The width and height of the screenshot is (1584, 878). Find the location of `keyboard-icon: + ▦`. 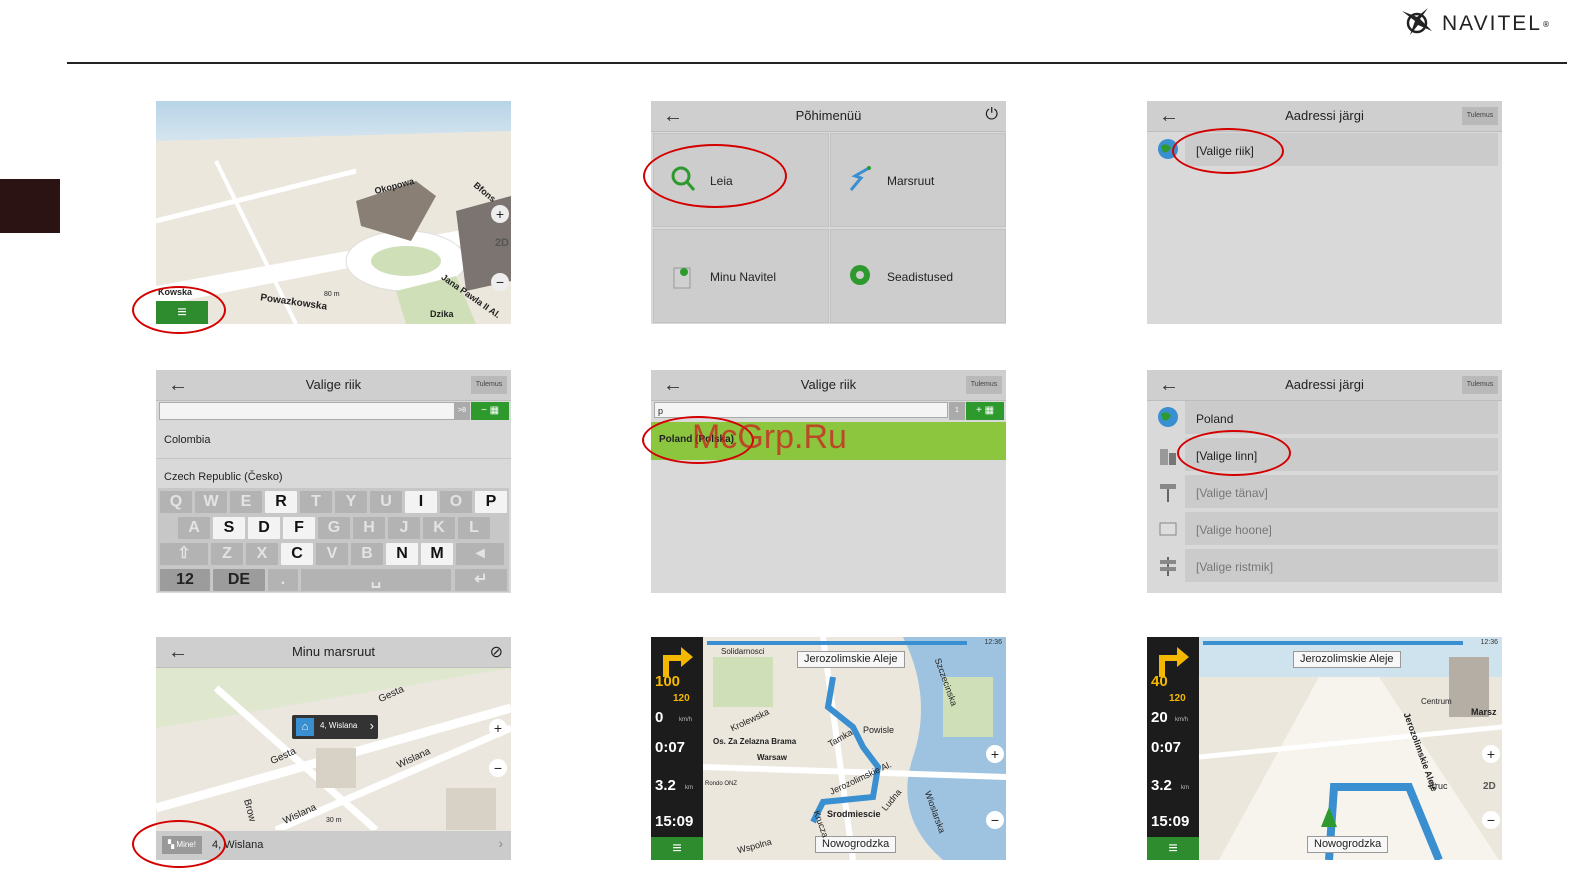

keyboard-icon: + ▦ is located at coordinates (985, 410).